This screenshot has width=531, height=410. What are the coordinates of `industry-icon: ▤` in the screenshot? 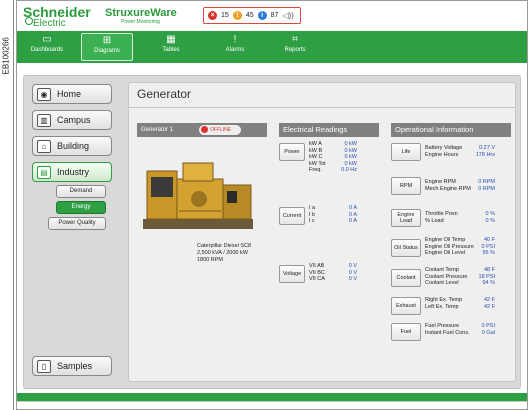 It's located at (44, 172).